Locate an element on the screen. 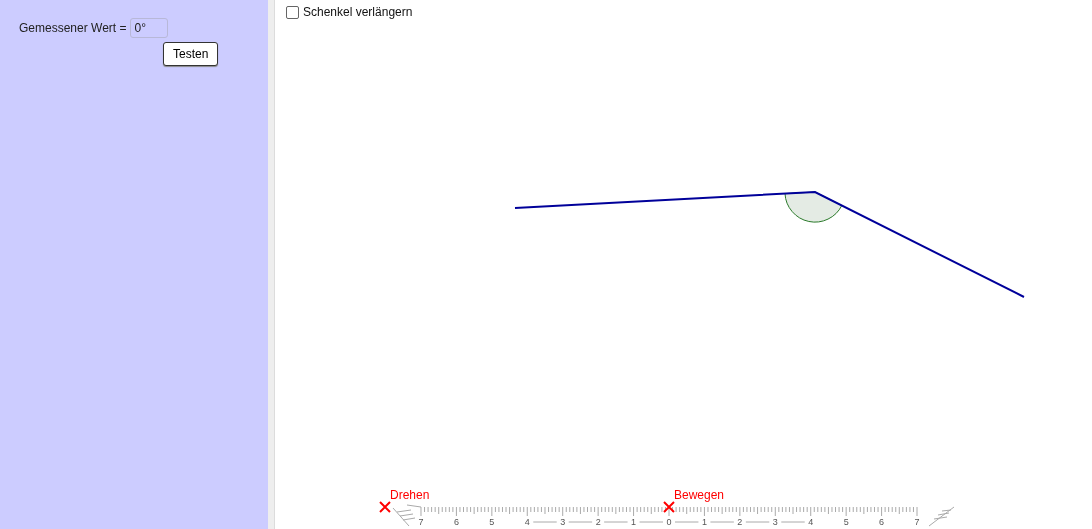 Image resolution: width=1092 pixels, height=529 pixels. checkbox is located at coordinates (292, 12).